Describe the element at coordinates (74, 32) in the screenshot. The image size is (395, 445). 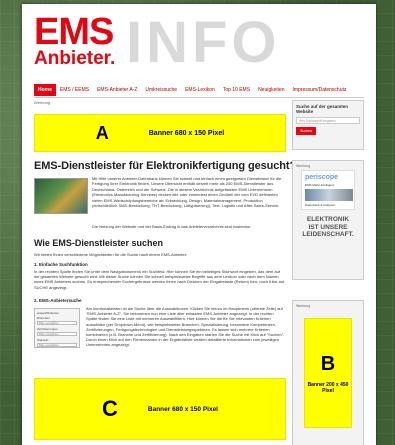
I see `logo-ems: EMS` at that location.